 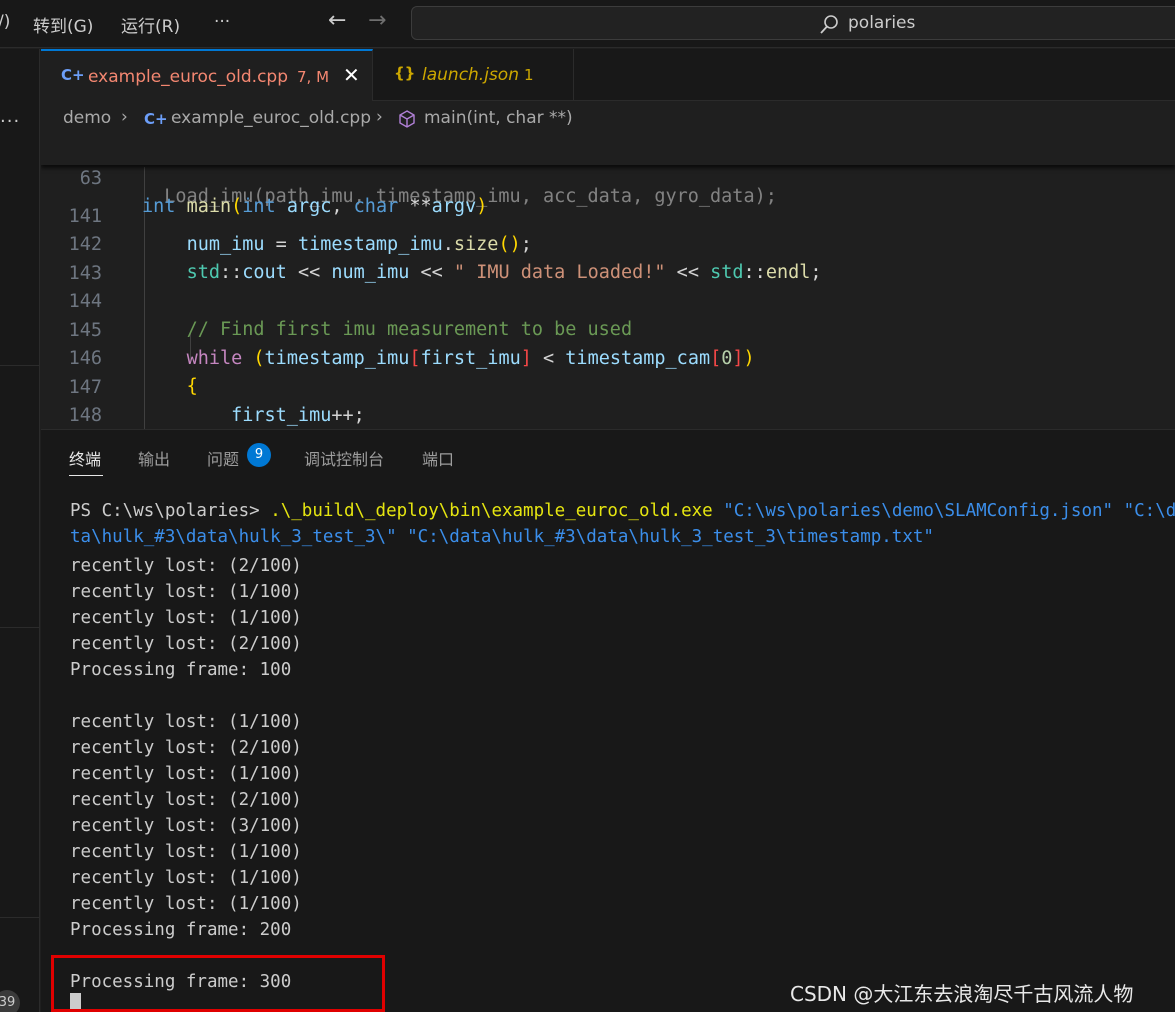 What do you see at coordinates (829, 24) in the screenshot?
I see `search-icon` at bounding box center [829, 24].